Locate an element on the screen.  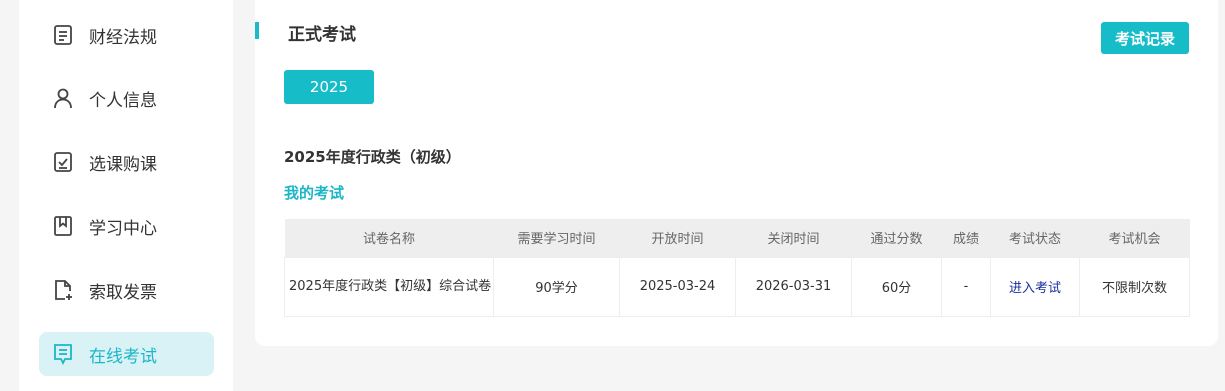
exam-icon is located at coordinates (63, 354).